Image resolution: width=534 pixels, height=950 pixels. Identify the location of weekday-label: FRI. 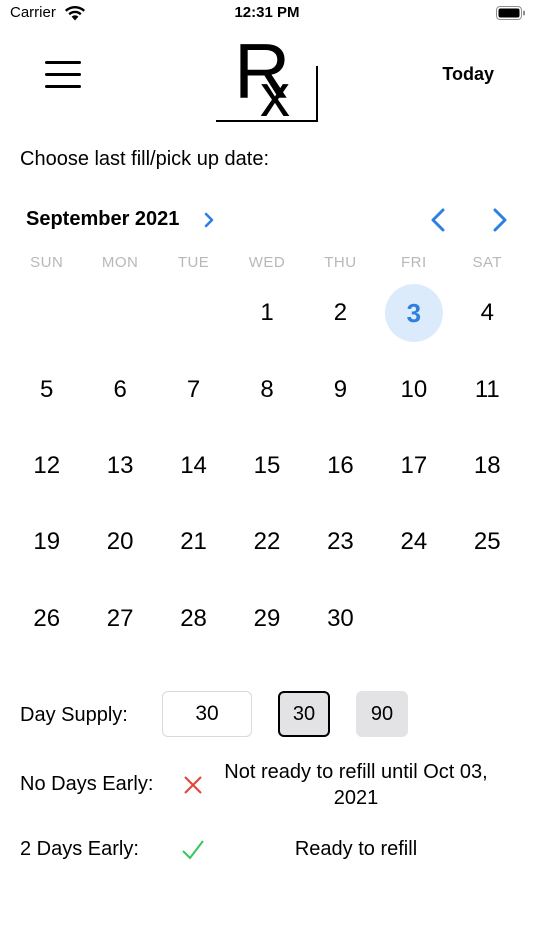
(414, 262).